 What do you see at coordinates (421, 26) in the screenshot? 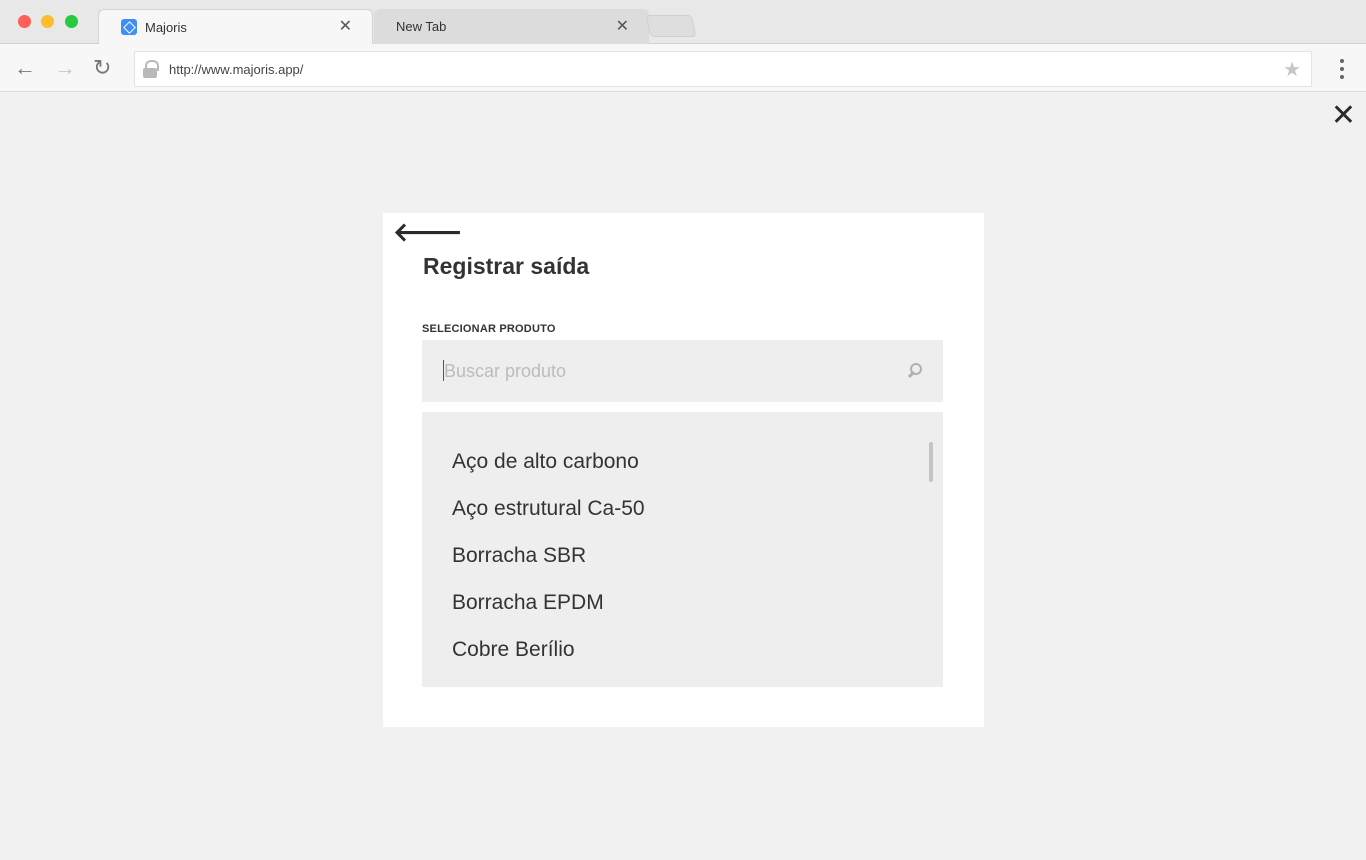
I see `tab-title: New Tab` at bounding box center [421, 26].